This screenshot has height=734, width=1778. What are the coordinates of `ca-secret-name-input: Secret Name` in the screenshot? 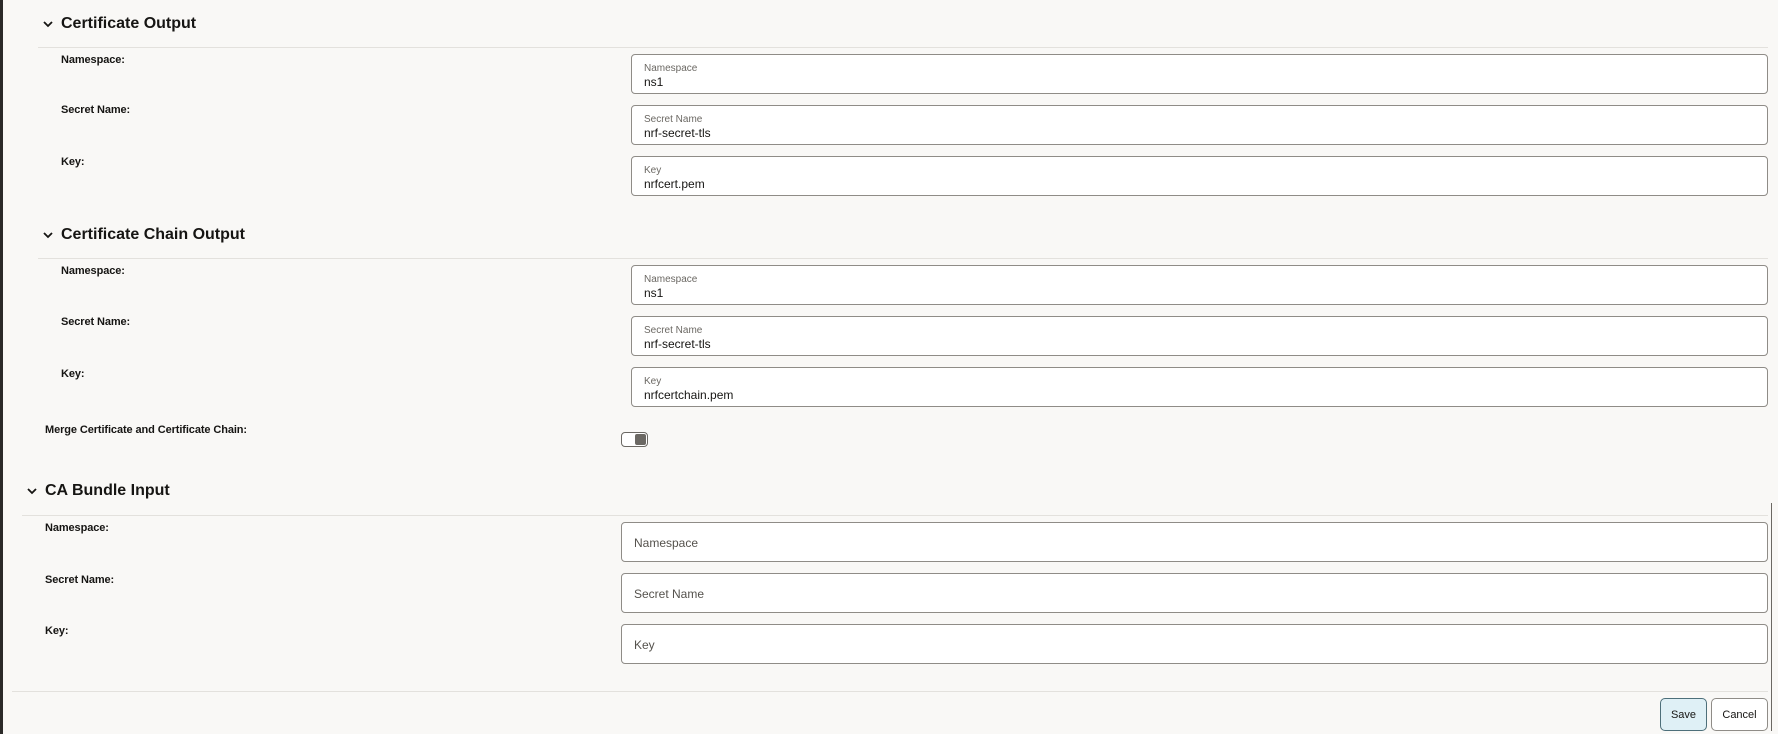 It's located at (1194, 593).